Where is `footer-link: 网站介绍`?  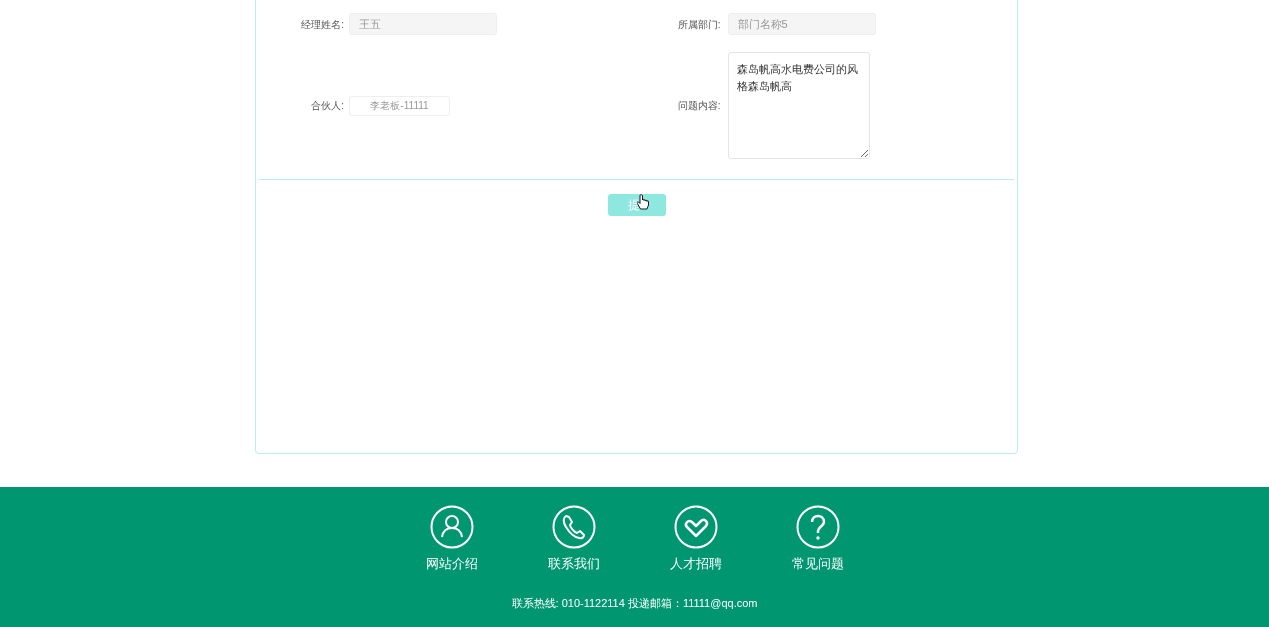 footer-link: 网站介绍 is located at coordinates (451, 539).